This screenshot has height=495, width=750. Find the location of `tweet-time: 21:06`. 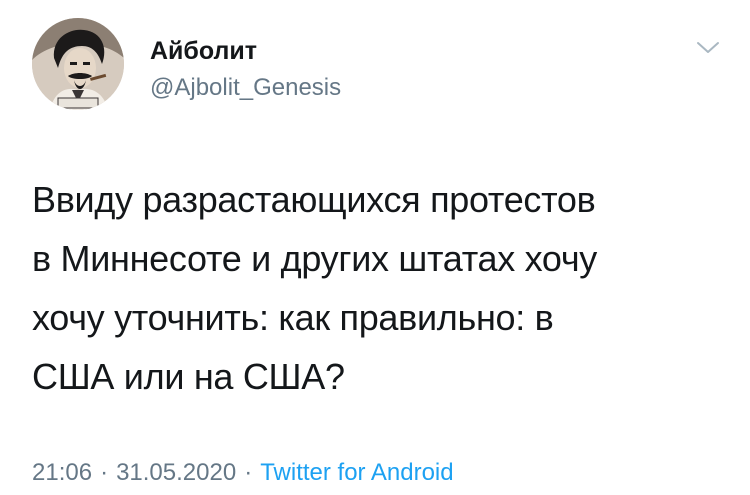

tweet-time: 21:06 is located at coordinates (62, 472).